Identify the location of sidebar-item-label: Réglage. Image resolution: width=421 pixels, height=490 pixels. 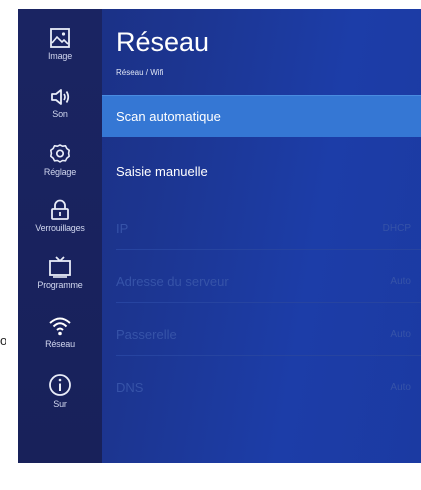
(60, 172).